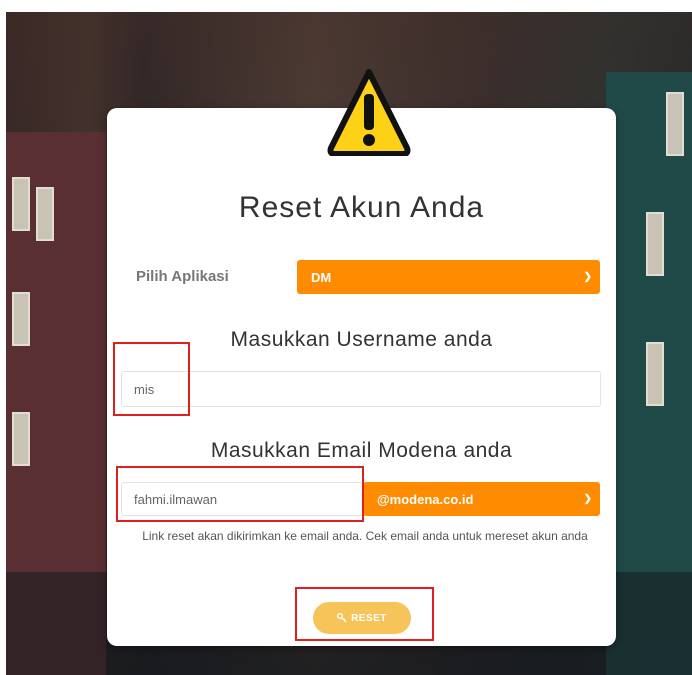  Describe the element at coordinates (361, 450) in the screenshot. I see `email-heading: Masukkan Email Modena anda` at that location.